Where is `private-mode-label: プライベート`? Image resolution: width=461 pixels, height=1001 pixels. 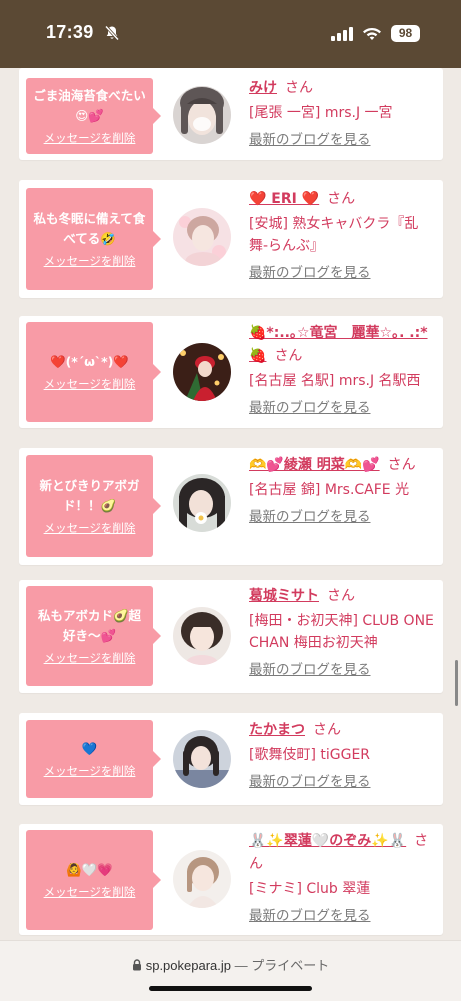 private-mode-label: プライベート is located at coordinates (290, 965).